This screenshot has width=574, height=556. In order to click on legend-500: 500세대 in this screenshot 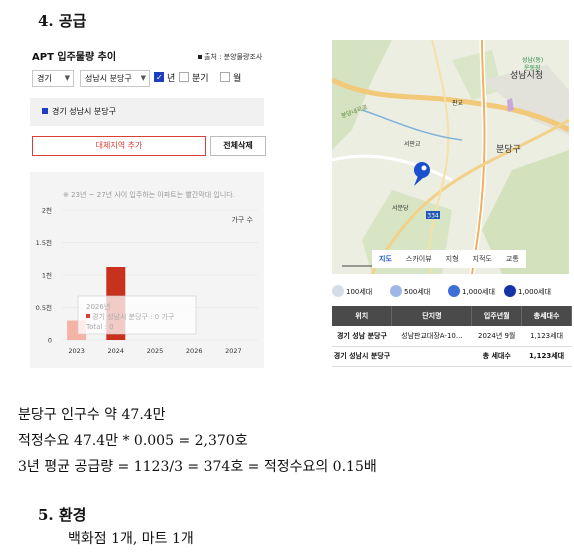, I will do `click(410, 292)`.